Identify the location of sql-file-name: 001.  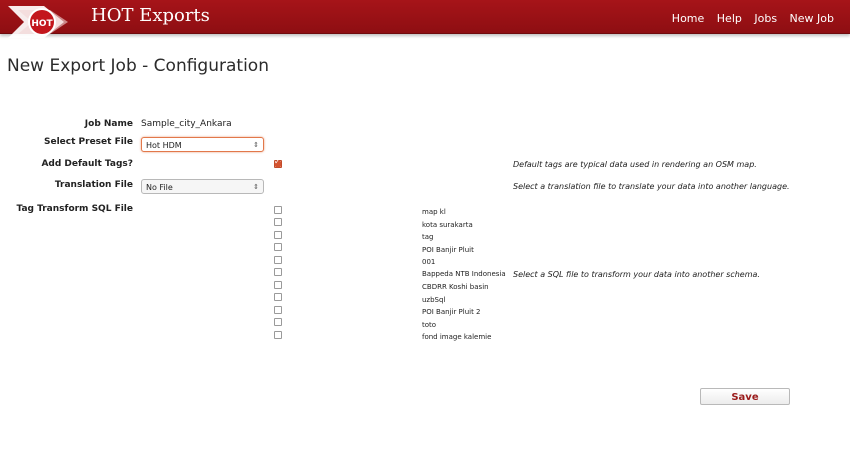
(429, 262).